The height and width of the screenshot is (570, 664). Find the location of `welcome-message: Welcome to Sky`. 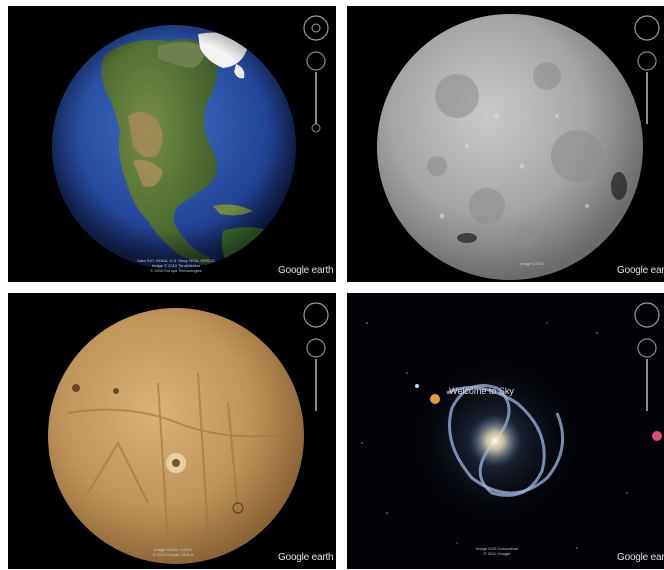

welcome-message: Welcome to Sky is located at coordinates (481, 391).